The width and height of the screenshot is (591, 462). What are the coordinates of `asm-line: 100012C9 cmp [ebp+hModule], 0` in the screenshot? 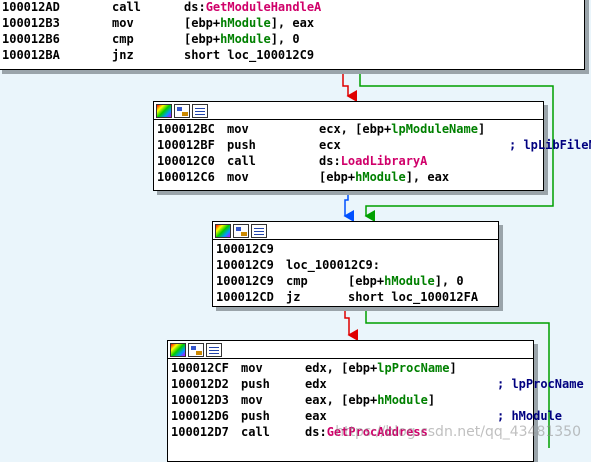 It's located at (357, 281).